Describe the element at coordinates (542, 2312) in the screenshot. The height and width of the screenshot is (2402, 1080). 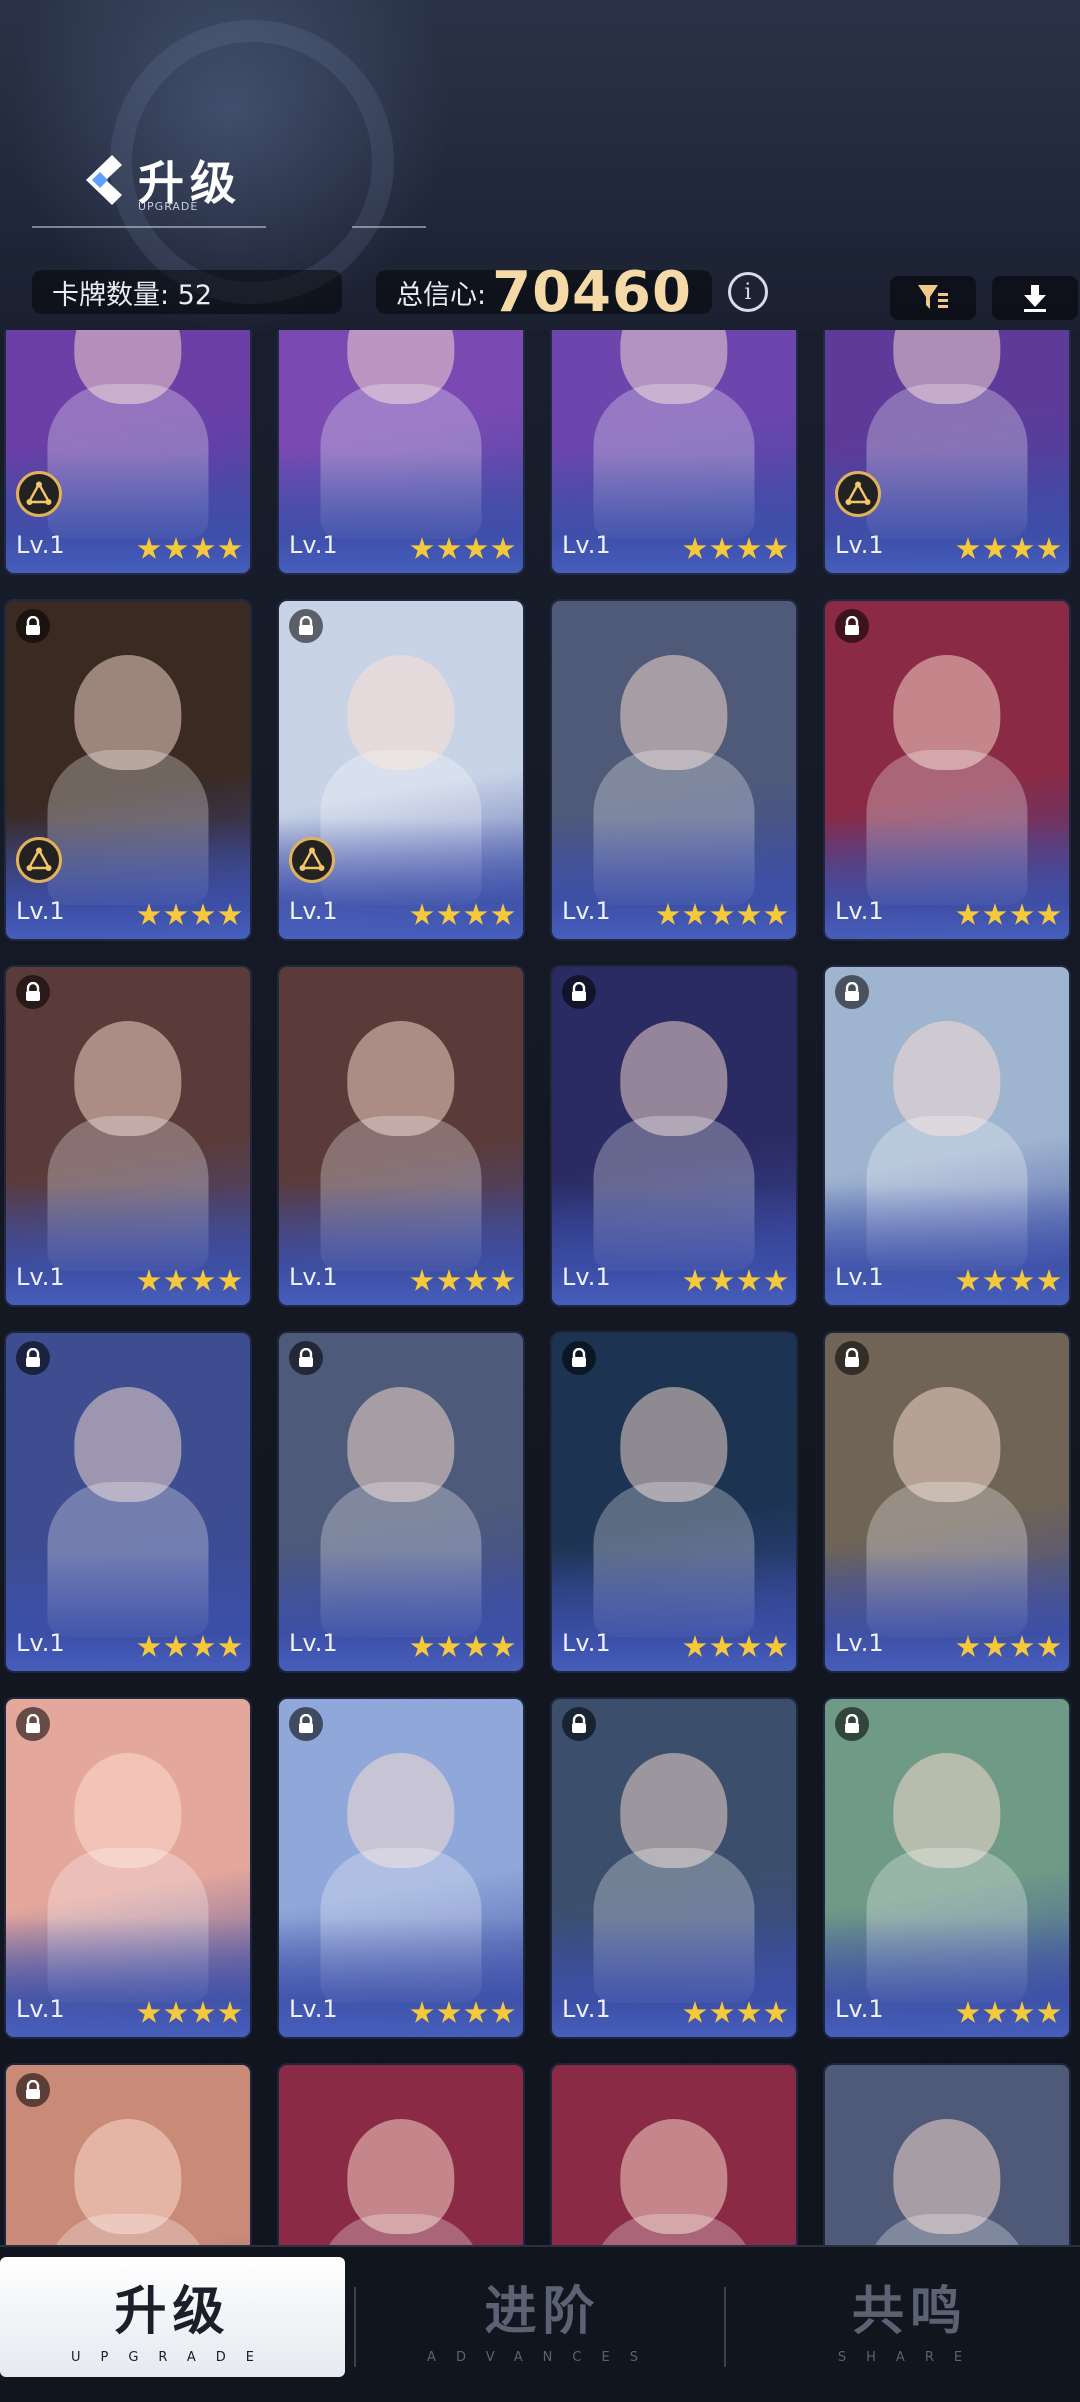
I see `tab-advances-label: 进阶` at that location.